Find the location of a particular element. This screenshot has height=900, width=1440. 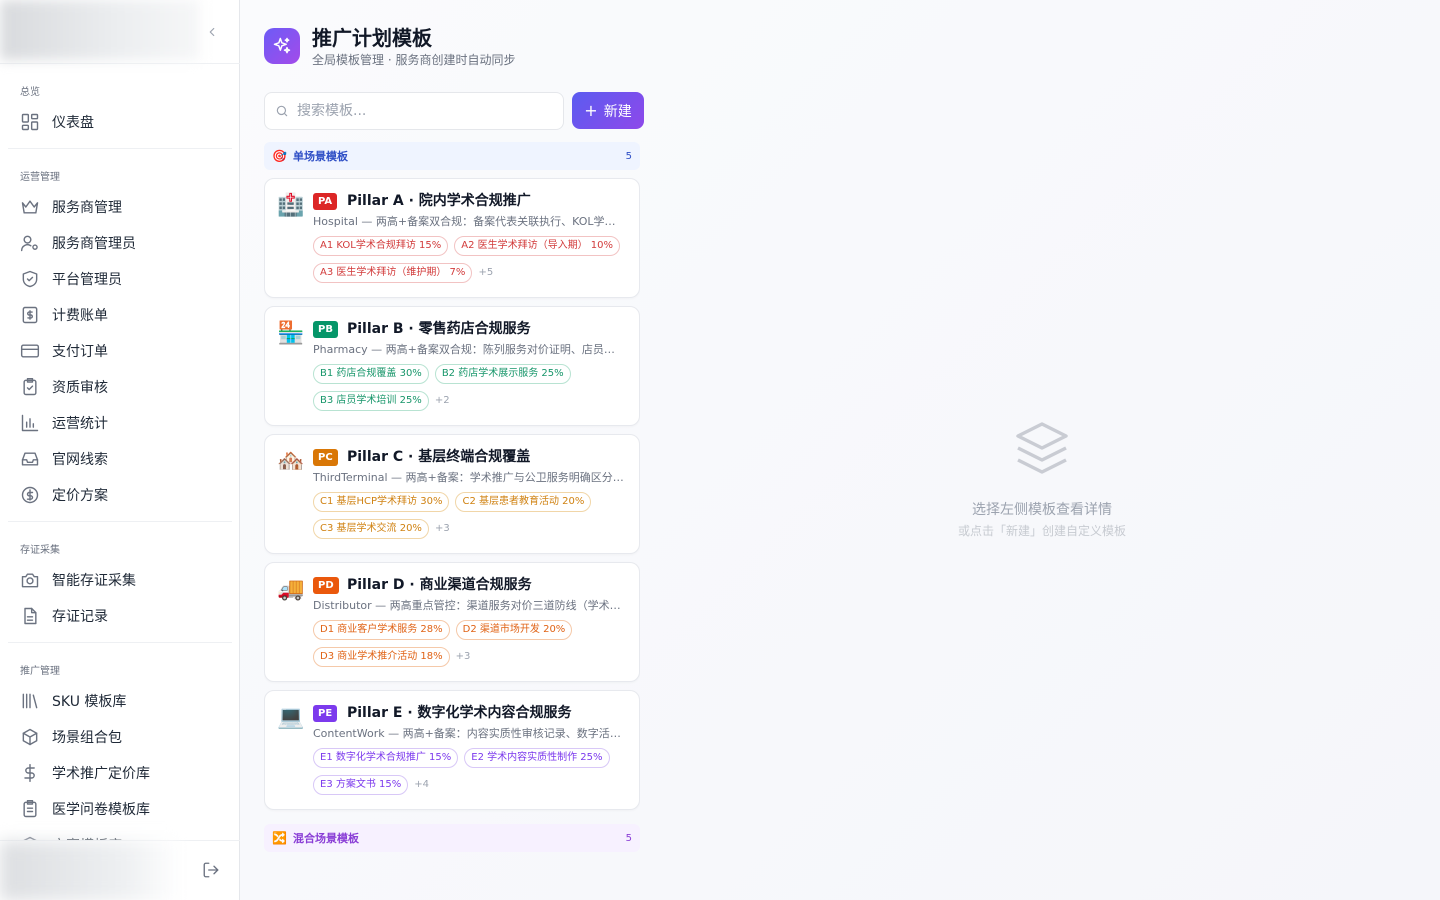

dollar-receipt-icon is located at coordinates (30, 315).